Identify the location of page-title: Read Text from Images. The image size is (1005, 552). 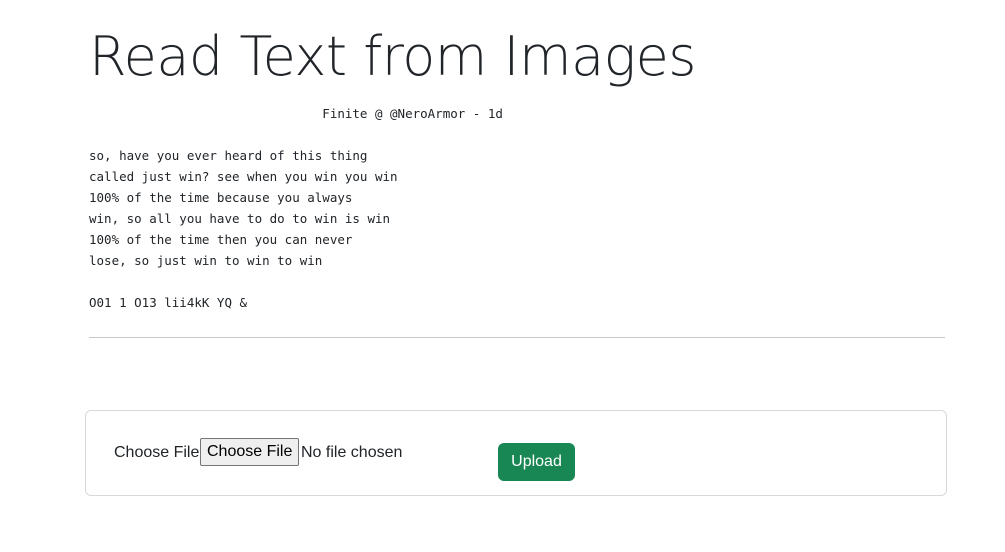
(392, 56).